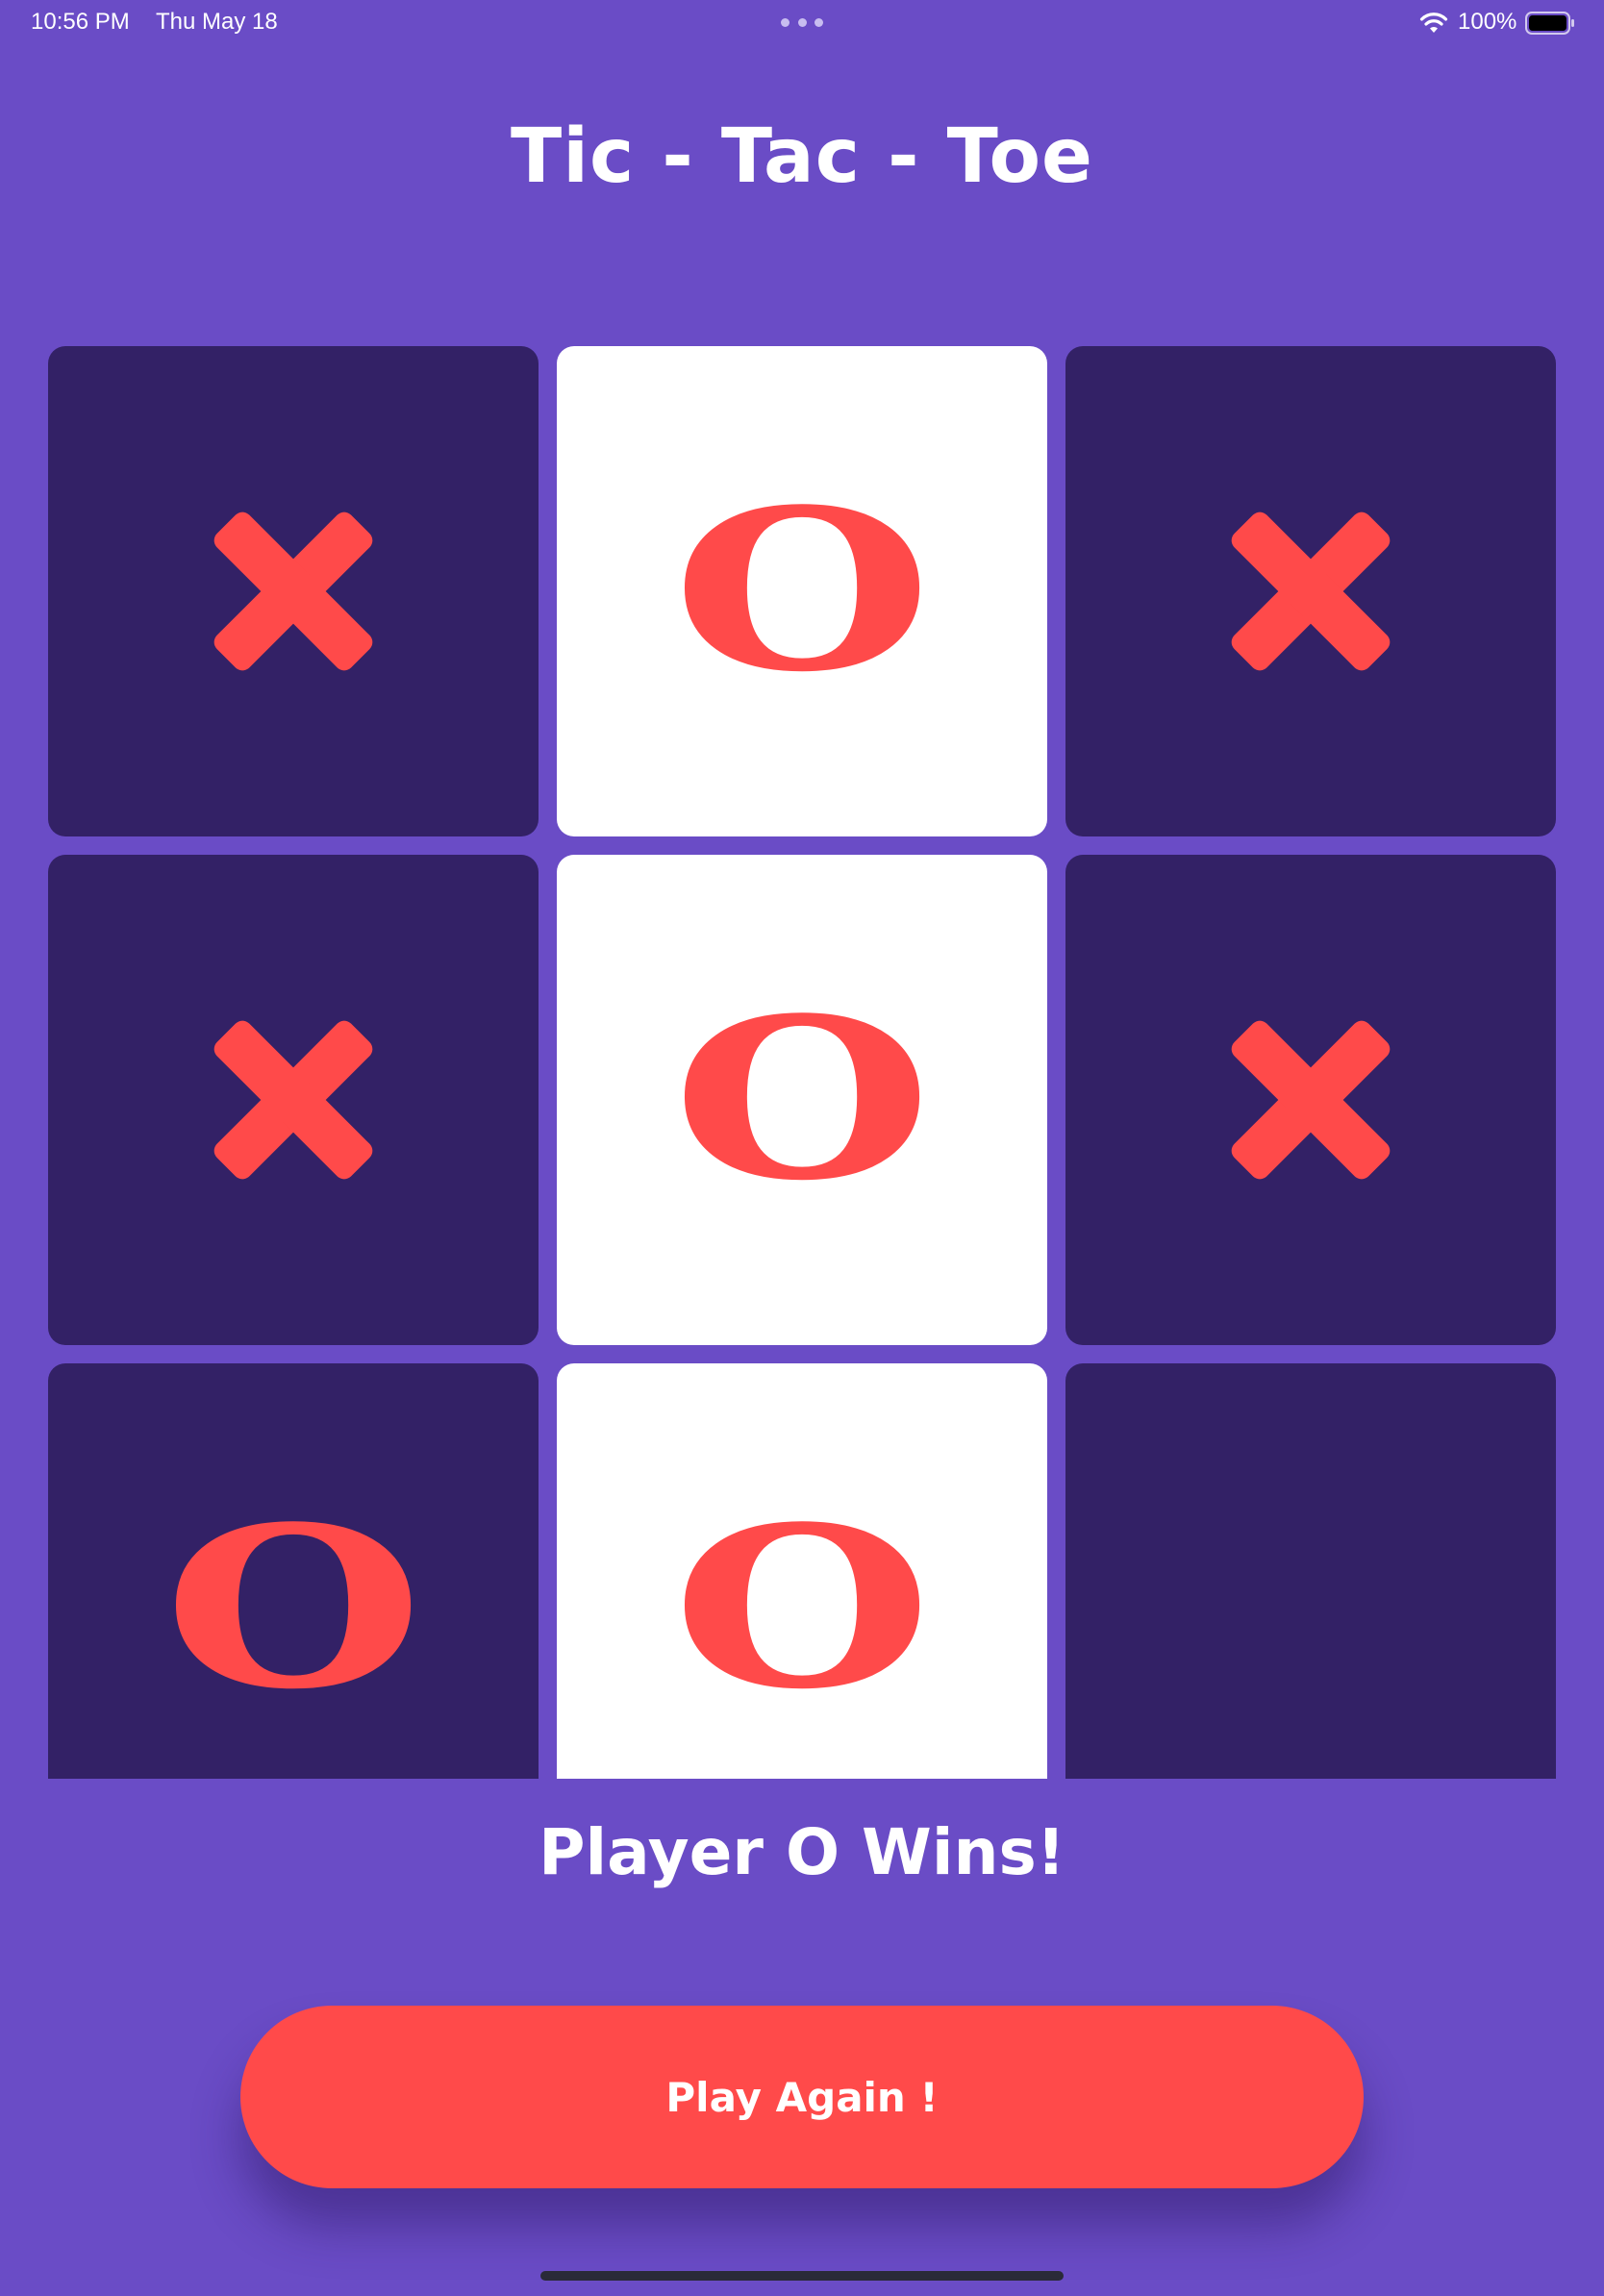 The height and width of the screenshot is (2296, 1604). I want to click on status-bar: 10:56 PM Thu May 18 100%, so click(802, 23).